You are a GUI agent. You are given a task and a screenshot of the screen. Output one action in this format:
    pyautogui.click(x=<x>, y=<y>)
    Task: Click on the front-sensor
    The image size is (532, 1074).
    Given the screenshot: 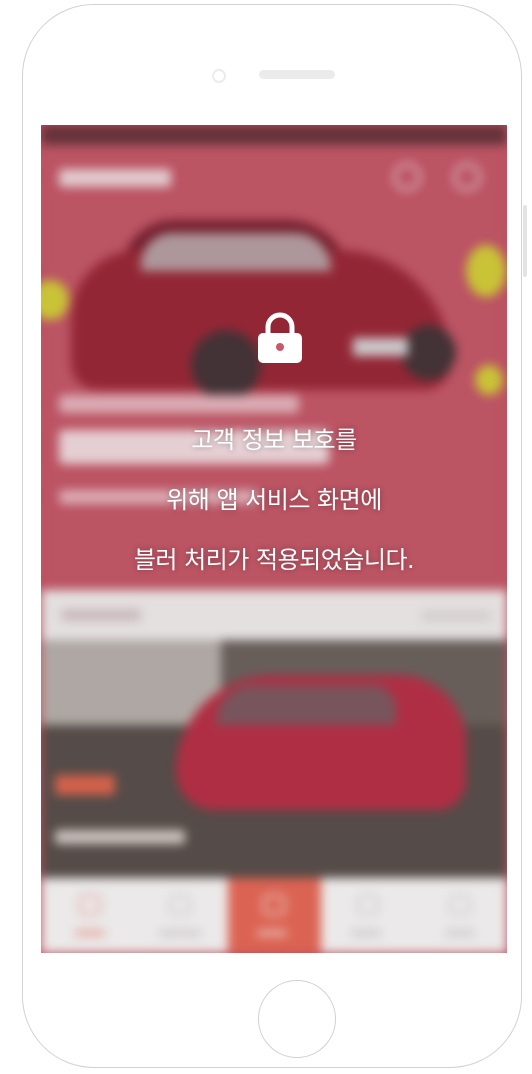 What is the action you would take?
    pyautogui.click(x=219, y=76)
    